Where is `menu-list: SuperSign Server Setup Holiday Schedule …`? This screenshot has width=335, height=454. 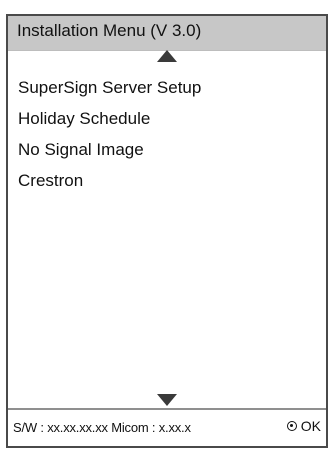
menu-list: SuperSign Server Setup Holiday Schedule … is located at coordinates (109, 140).